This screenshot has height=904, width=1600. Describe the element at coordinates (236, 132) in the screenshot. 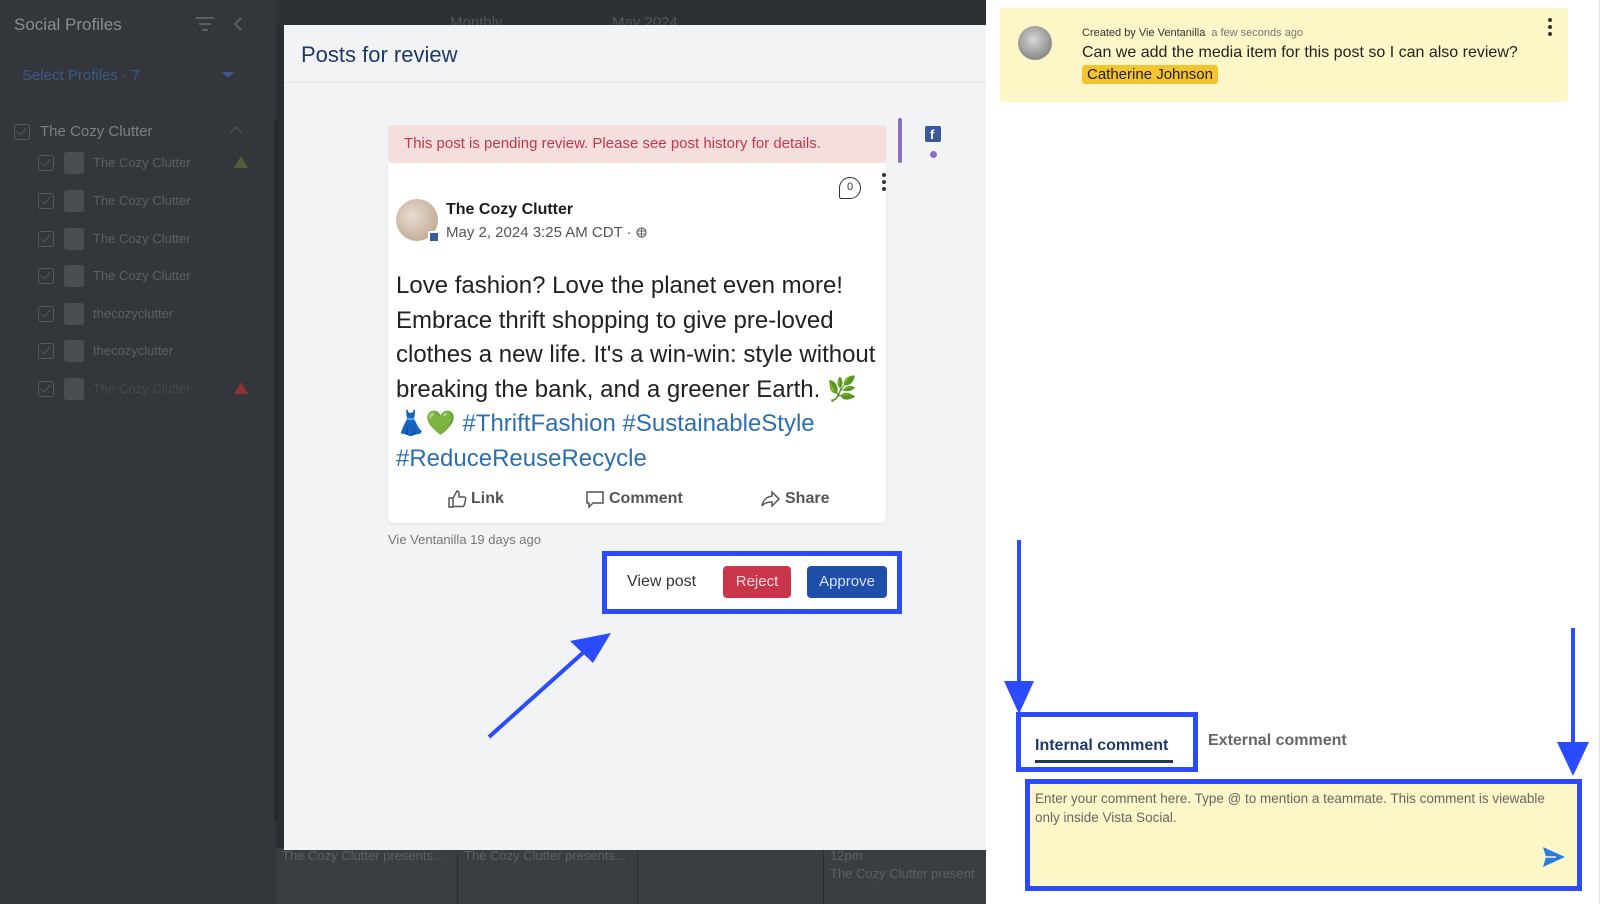

I see `chevron-up-icon` at that location.